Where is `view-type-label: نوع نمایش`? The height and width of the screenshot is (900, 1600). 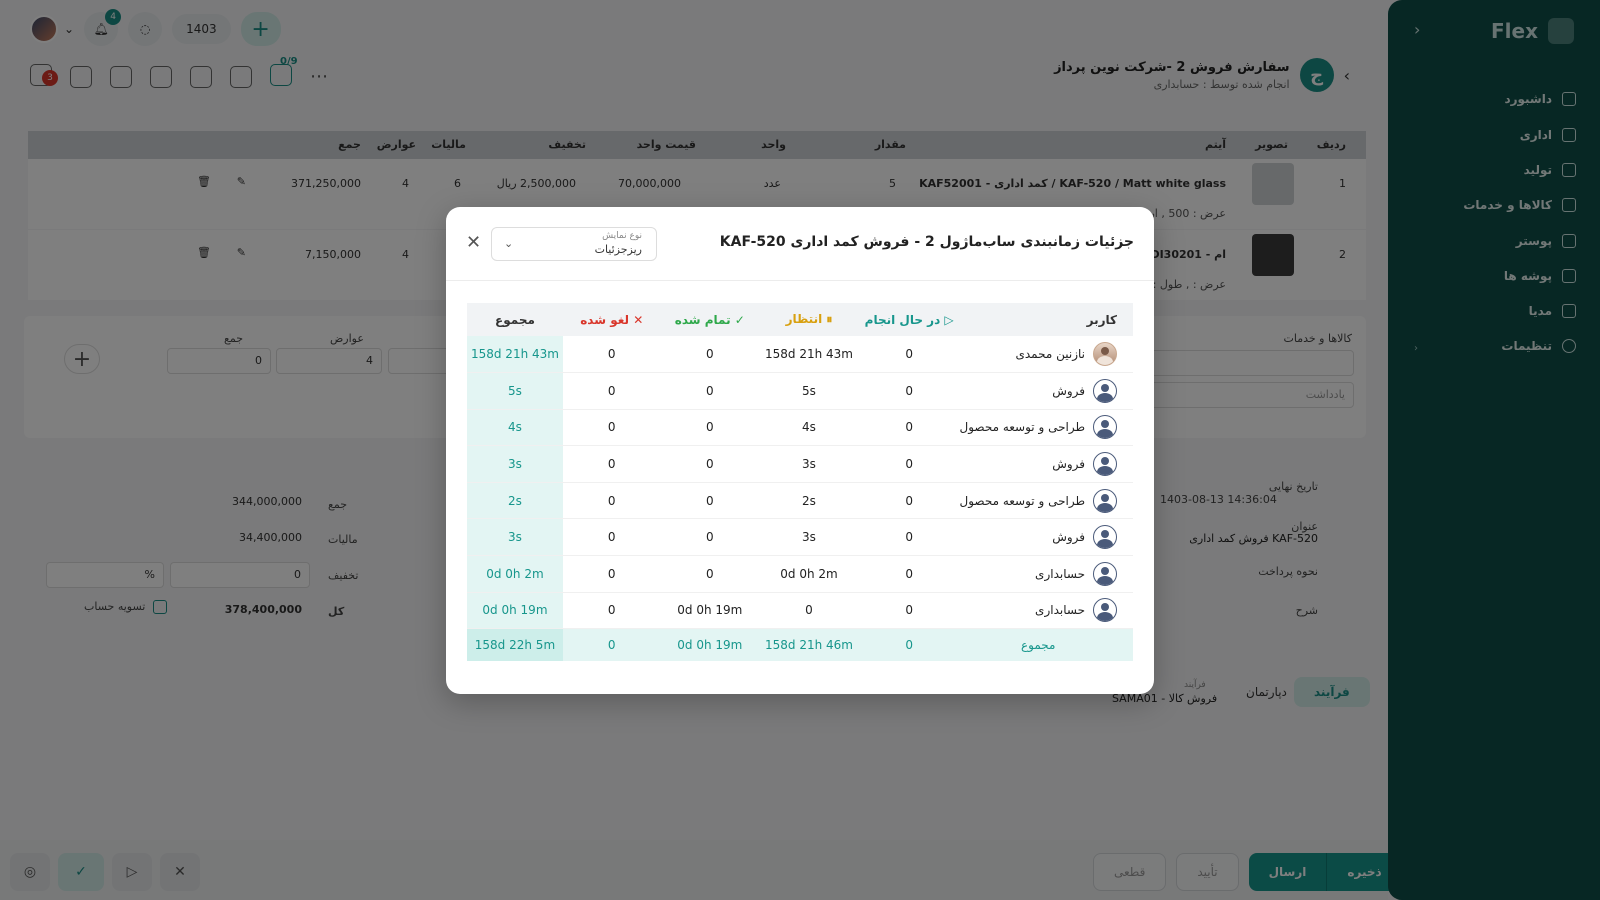
view-type-label: نوع نمایش is located at coordinates (622, 236).